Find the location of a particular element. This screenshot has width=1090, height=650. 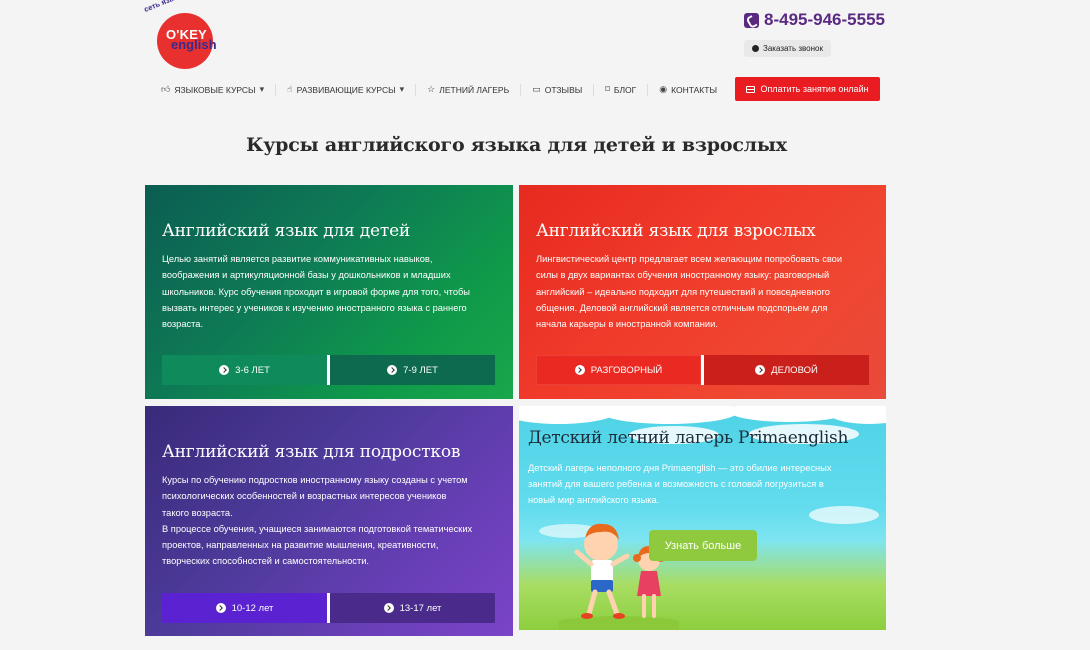

button-label: 7-9 ЛЕТ is located at coordinates (420, 370).